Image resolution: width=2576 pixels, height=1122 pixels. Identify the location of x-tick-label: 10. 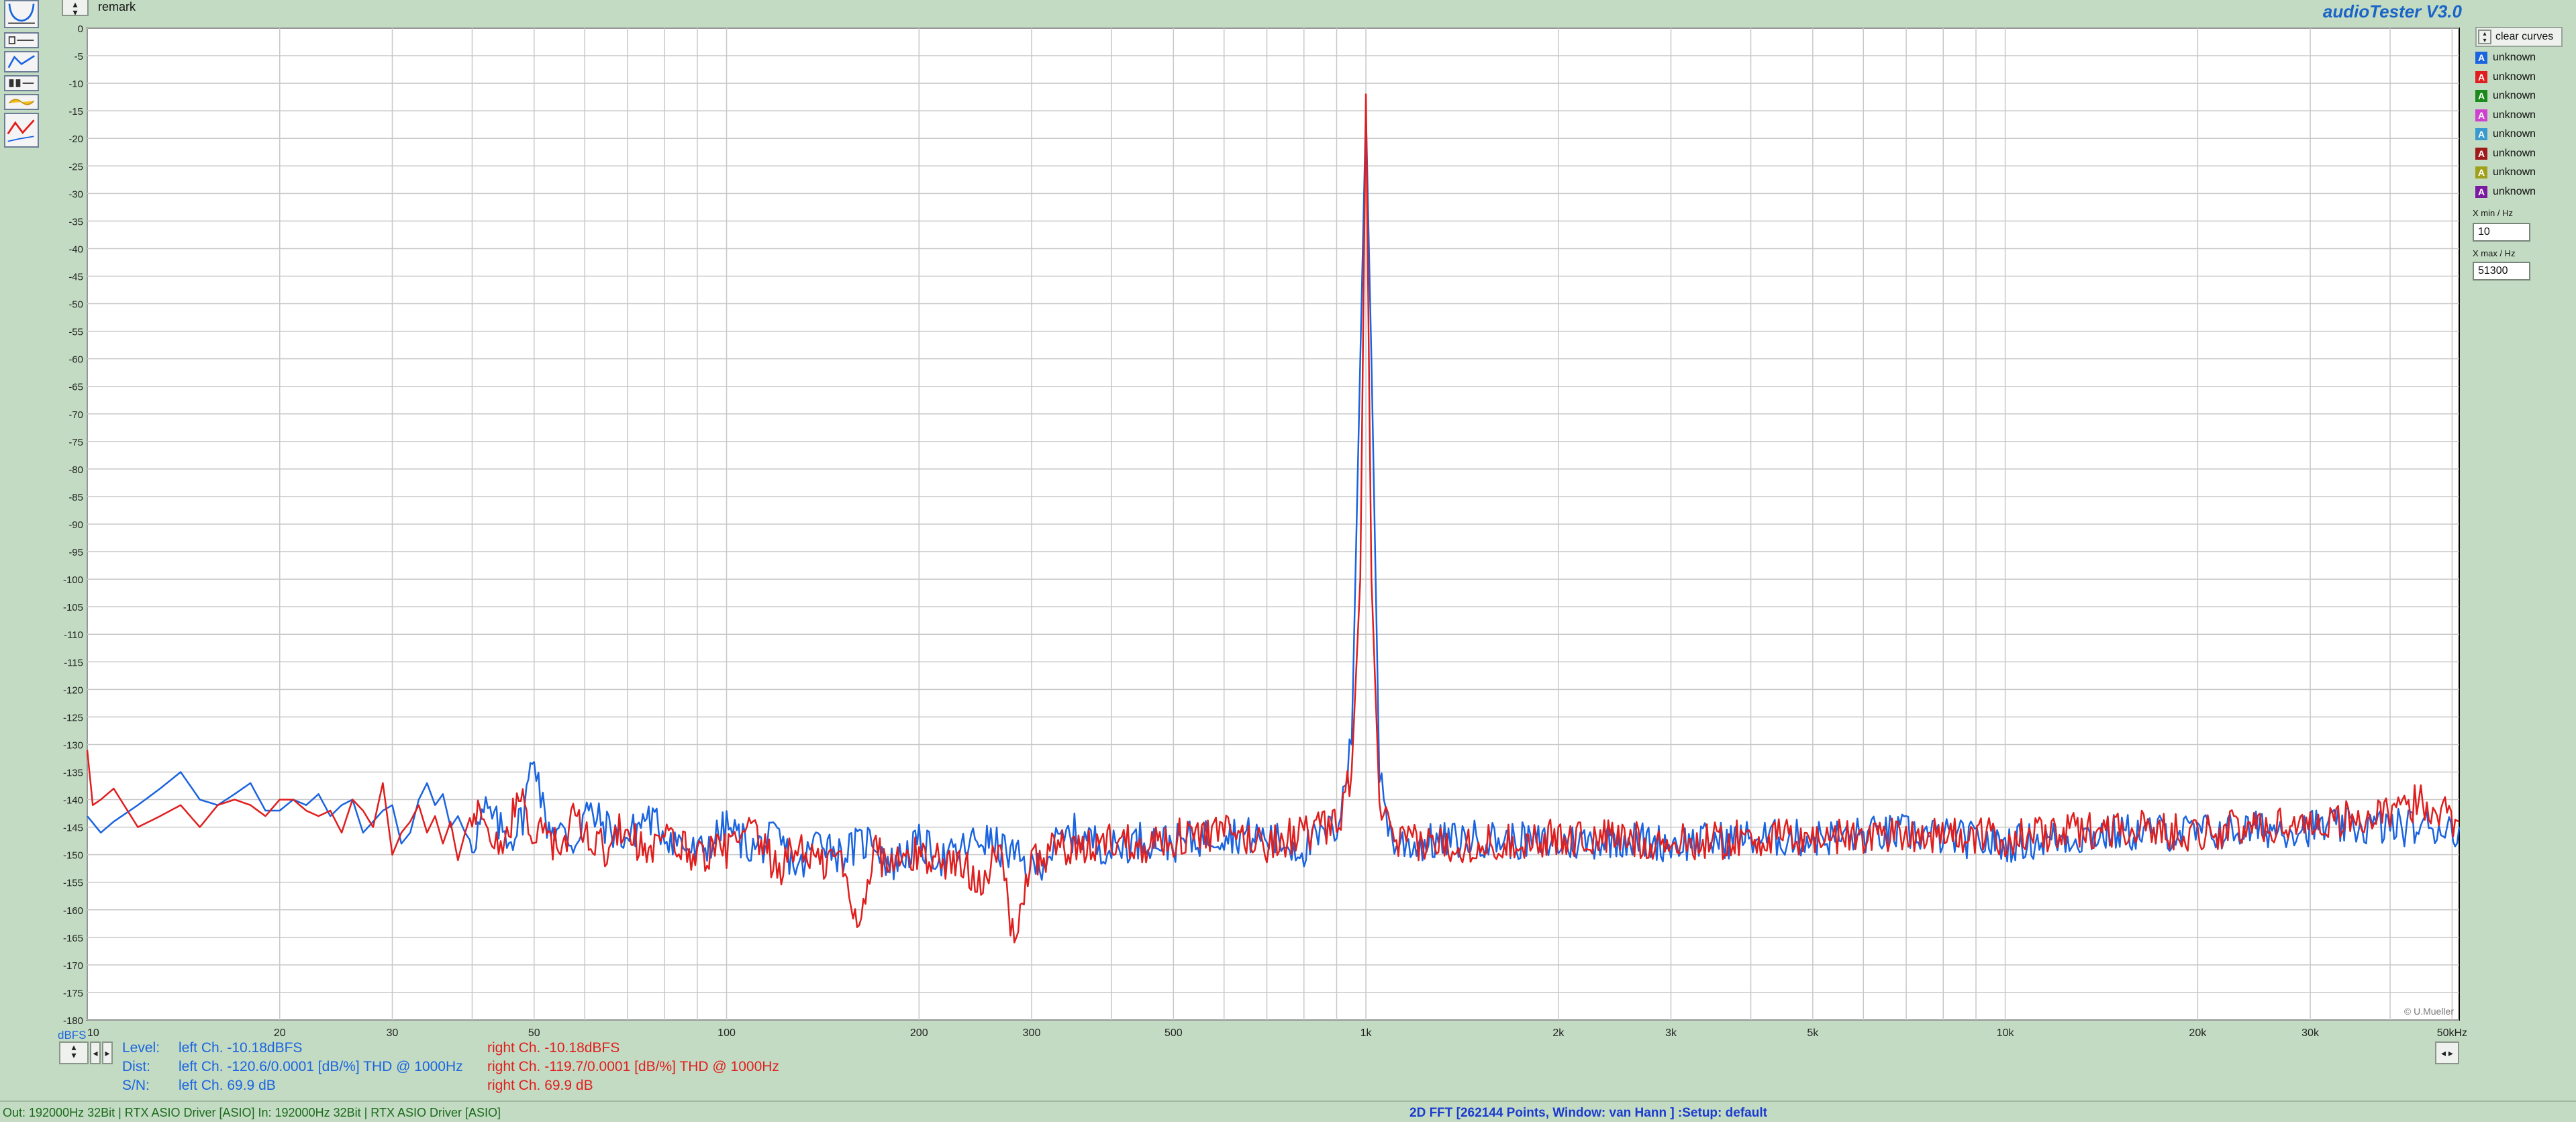
(93, 1033).